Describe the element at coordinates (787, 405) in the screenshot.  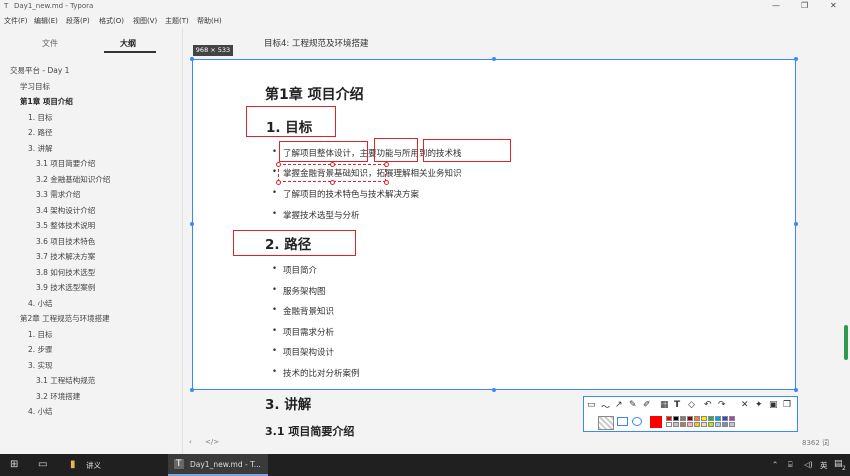
I see `copy-icon: ❐` at that location.